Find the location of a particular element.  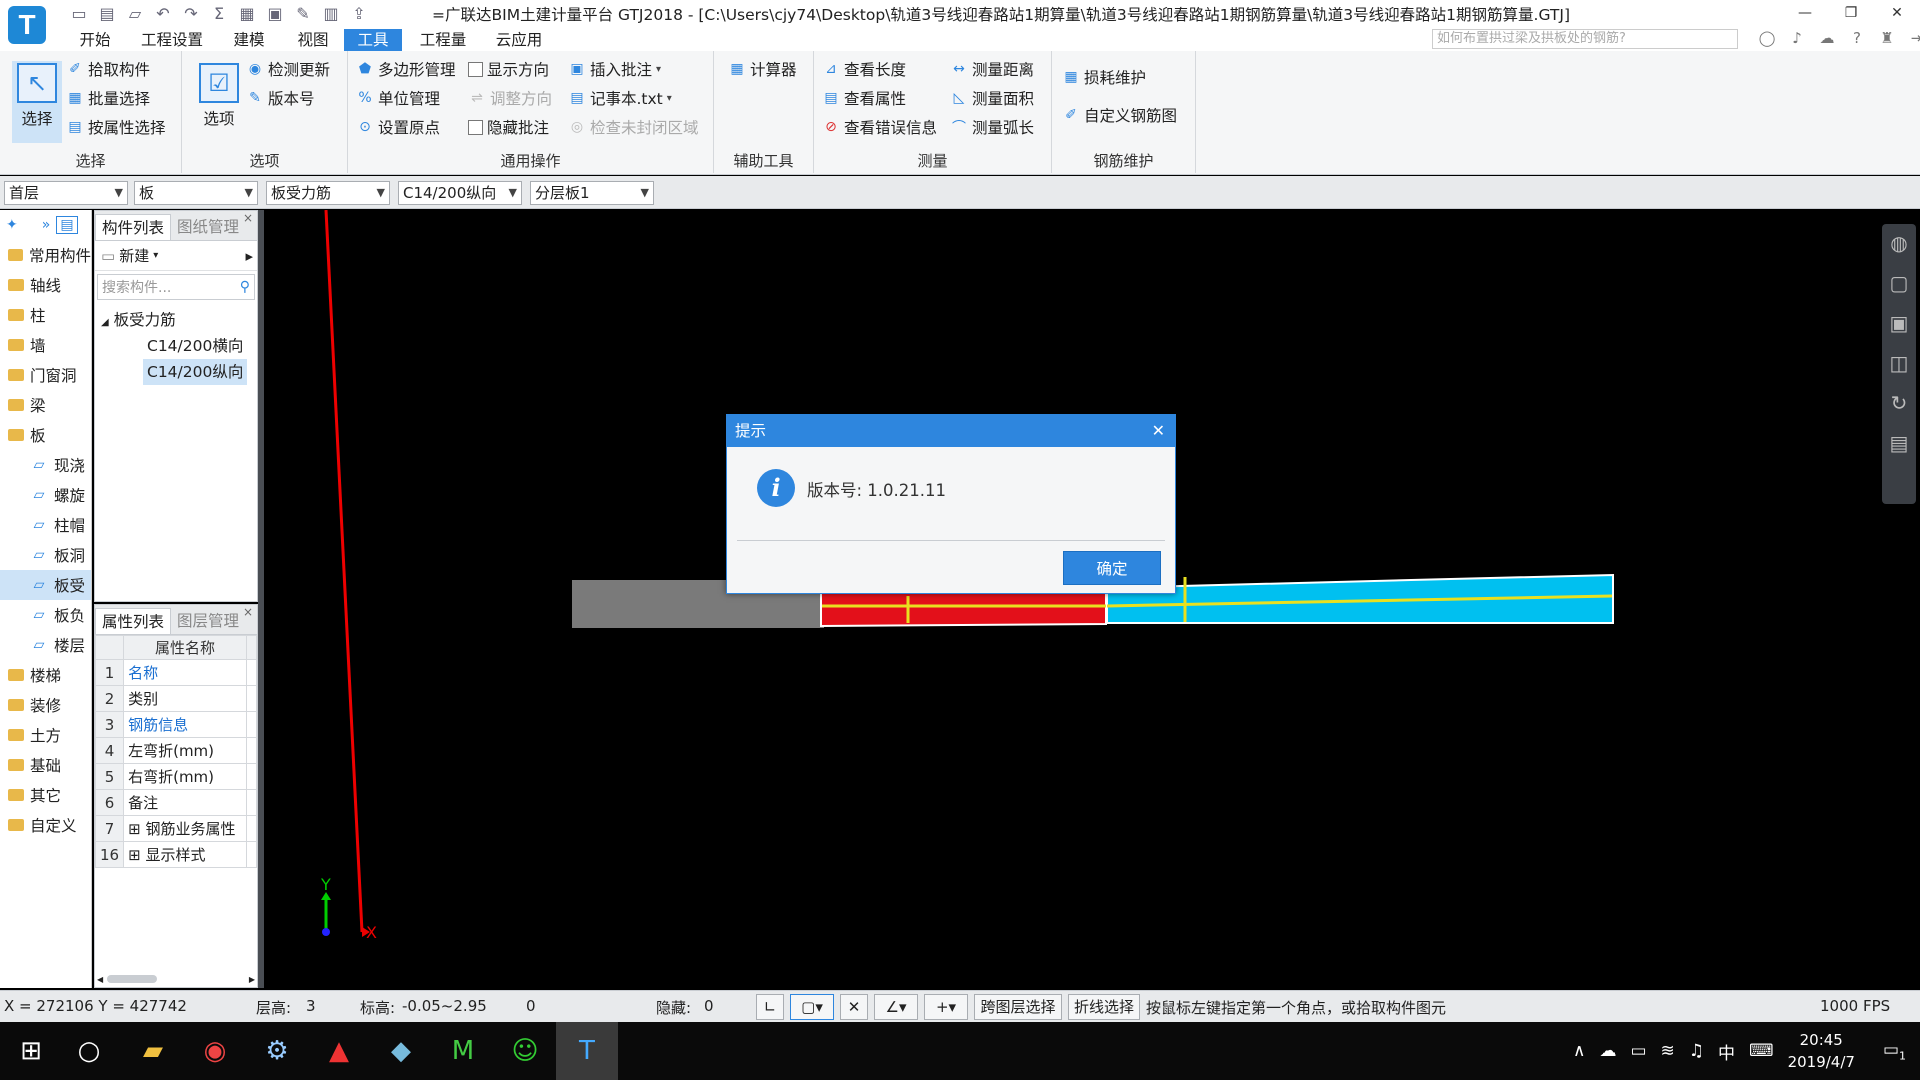

notification-icon: ▭1 is located at coordinates (1894, 1051).